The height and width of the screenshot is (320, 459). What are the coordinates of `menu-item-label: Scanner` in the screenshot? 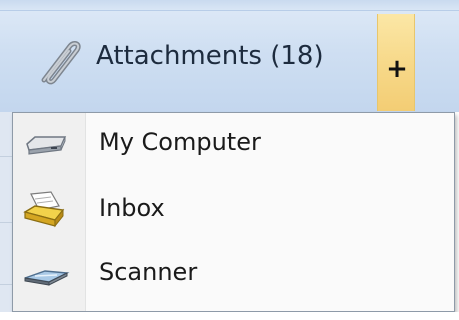 It's located at (148, 272).